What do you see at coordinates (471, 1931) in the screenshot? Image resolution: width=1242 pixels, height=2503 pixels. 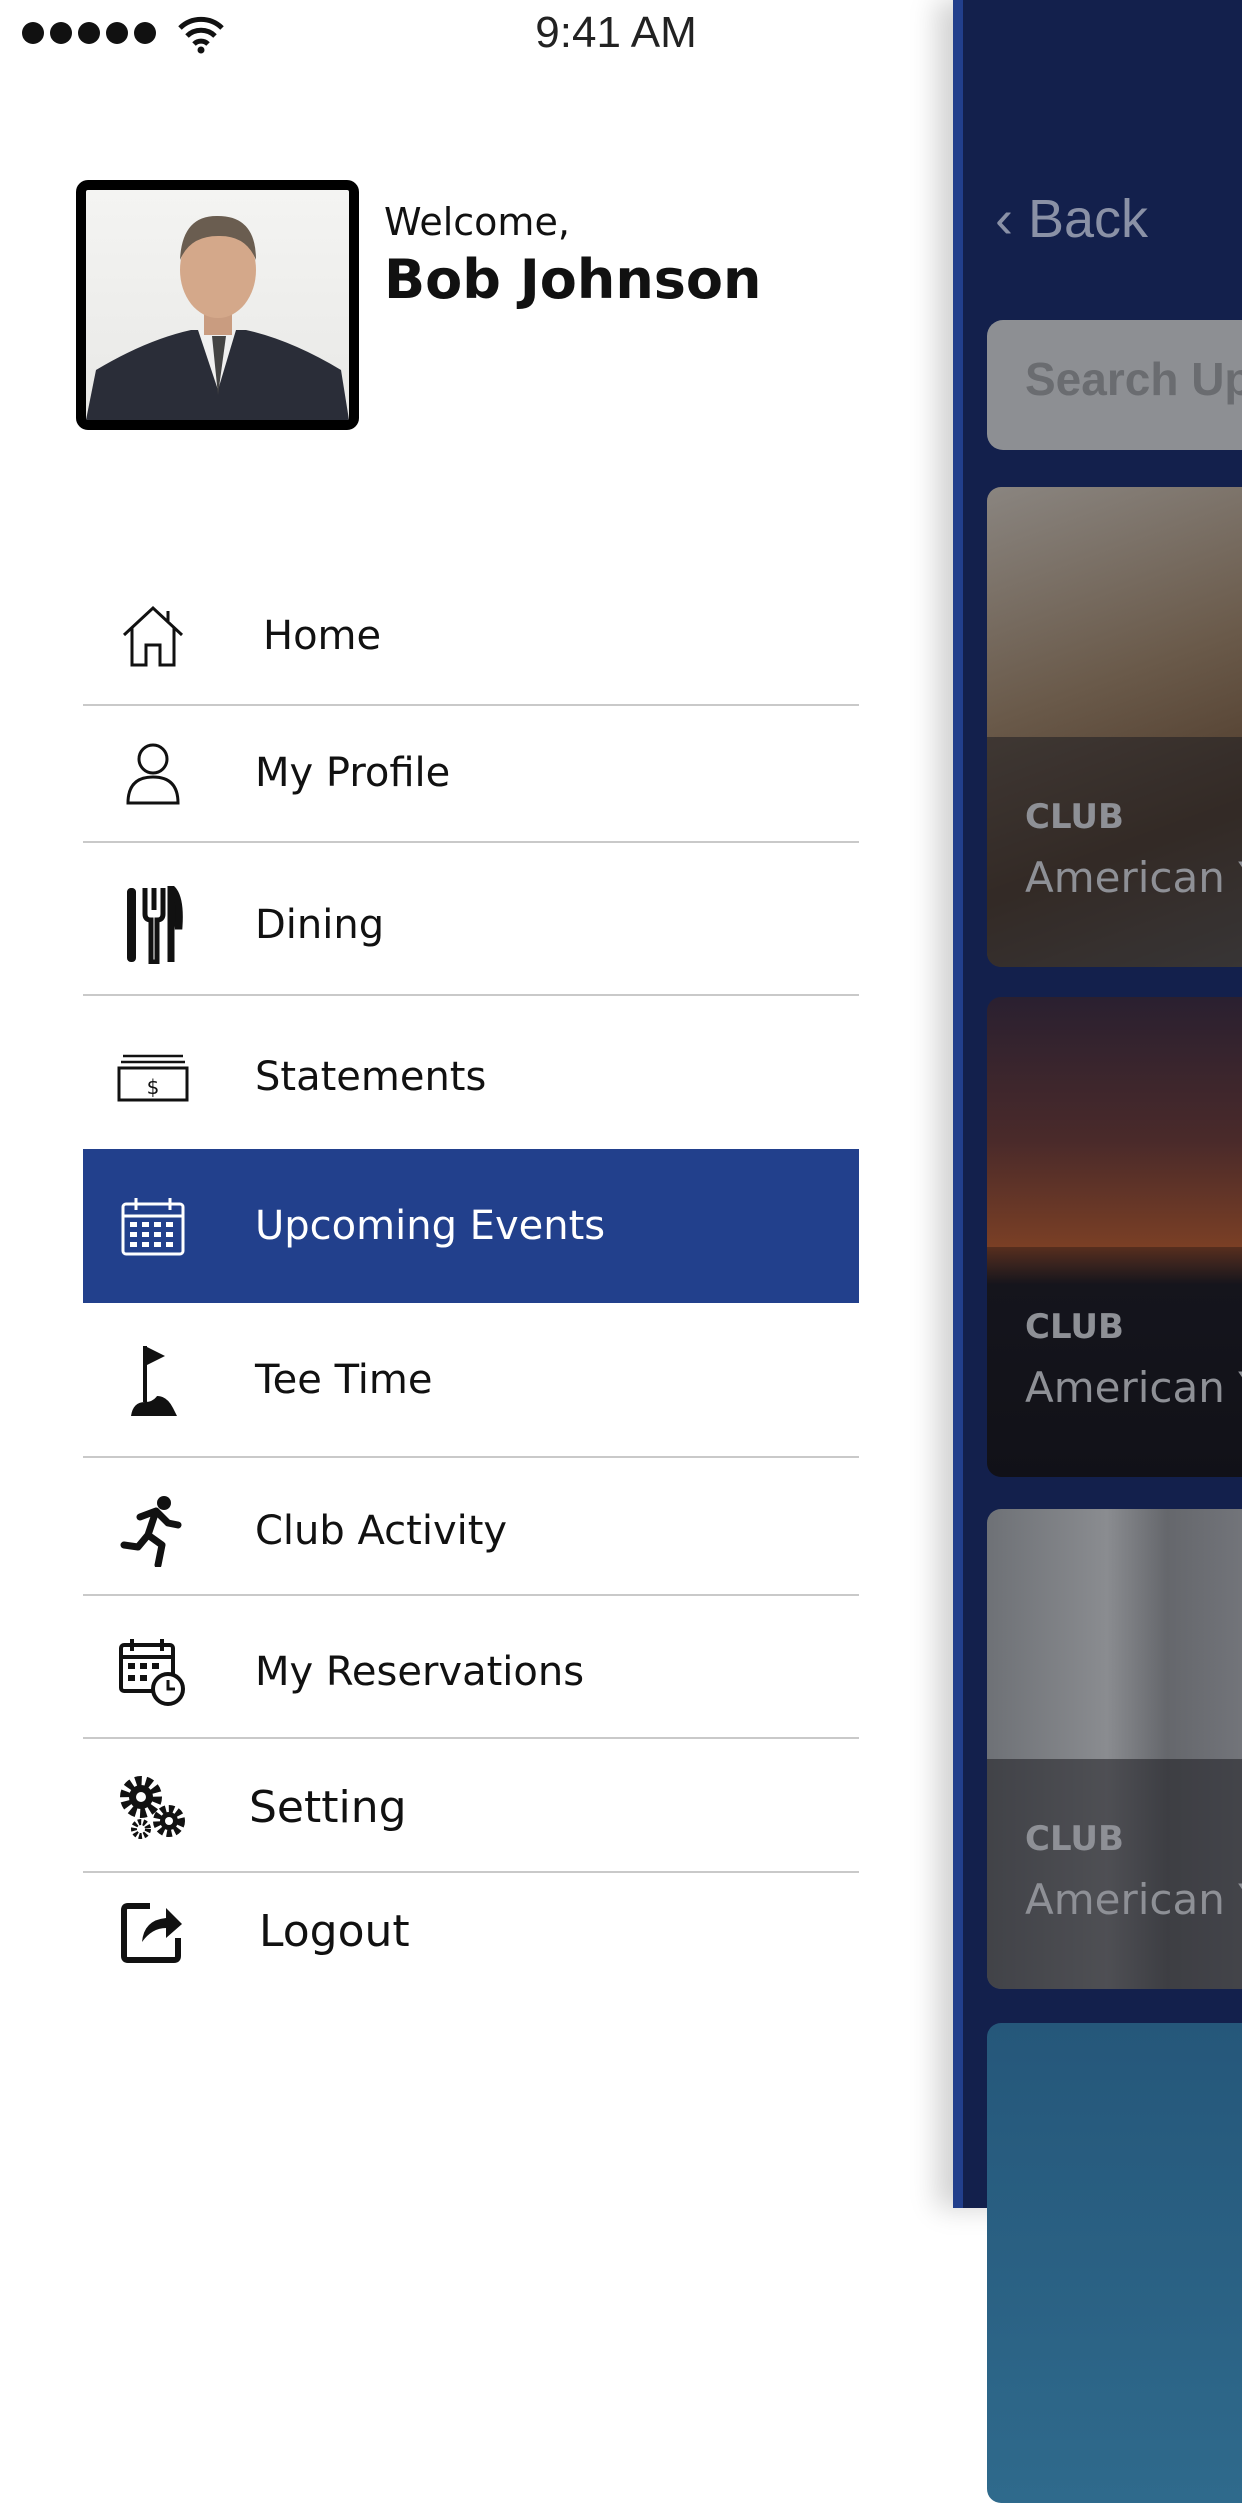 I see `menu-item-logout: Logout` at bounding box center [471, 1931].